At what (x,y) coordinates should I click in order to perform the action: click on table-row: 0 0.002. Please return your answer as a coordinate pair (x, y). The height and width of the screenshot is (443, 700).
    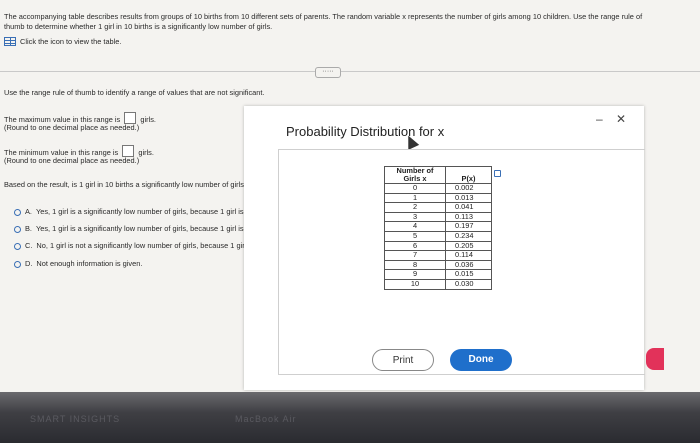
    Looking at the image, I should click on (438, 188).